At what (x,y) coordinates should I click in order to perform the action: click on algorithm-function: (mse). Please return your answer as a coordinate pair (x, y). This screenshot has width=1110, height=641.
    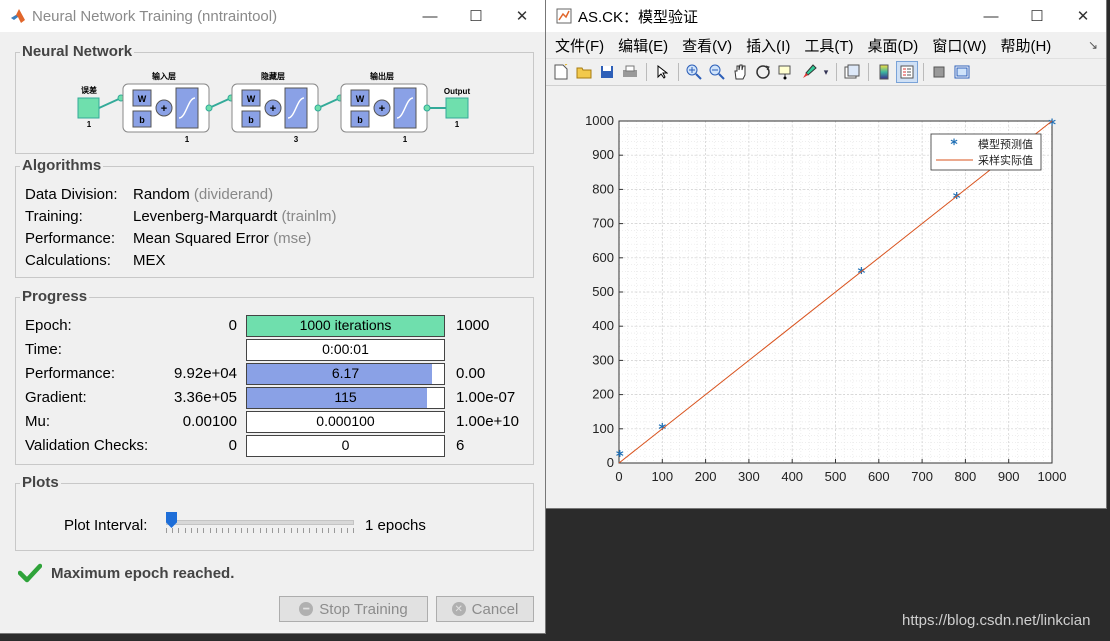
    Looking at the image, I should click on (292, 238).